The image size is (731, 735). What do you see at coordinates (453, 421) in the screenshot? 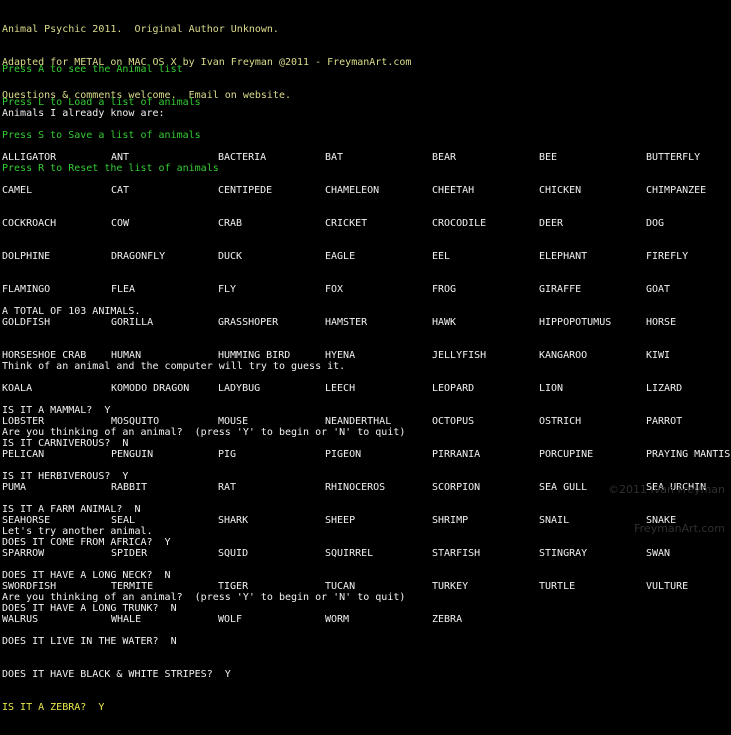
I see `animal-item: OCTOPUS` at bounding box center [453, 421].